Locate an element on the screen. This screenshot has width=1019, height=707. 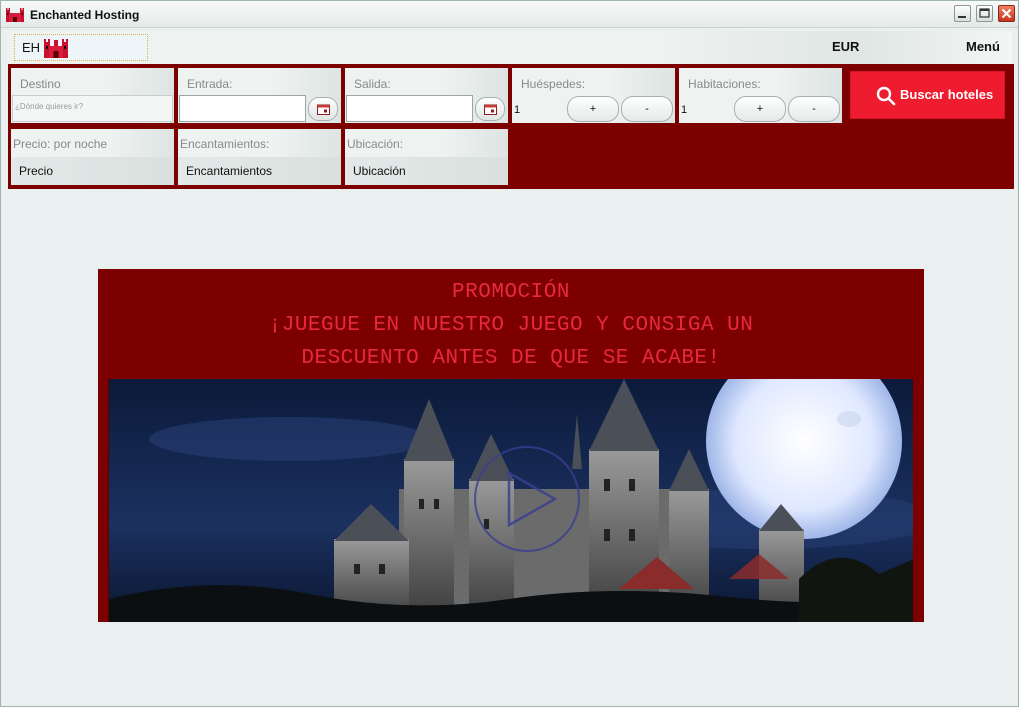
title-bar: Enchanted Hosting is located at coordinates (509, 14).